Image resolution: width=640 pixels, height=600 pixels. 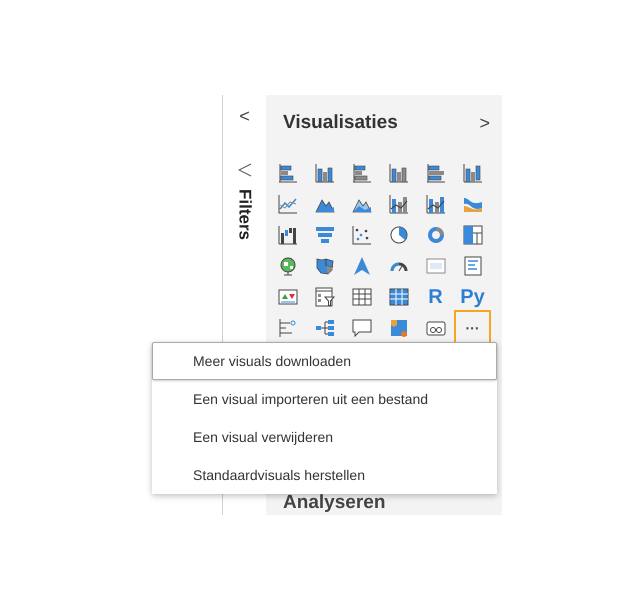 What do you see at coordinates (288, 235) in the screenshot?
I see `waterfall-chart-icon` at bounding box center [288, 235].